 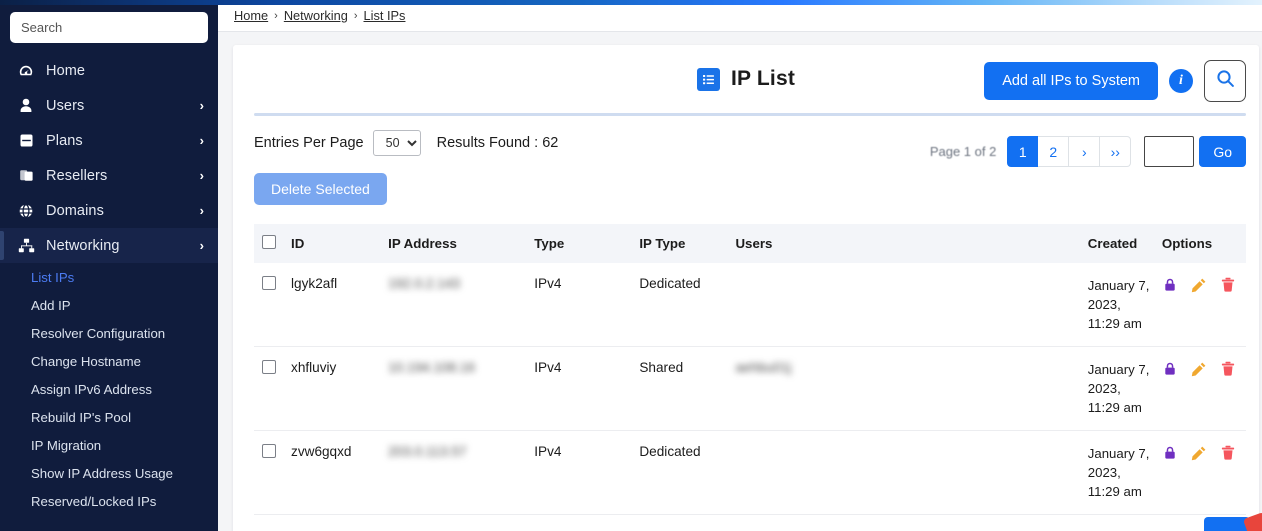 I want to click on floating-action-widget, so click(x=1233, y=518).